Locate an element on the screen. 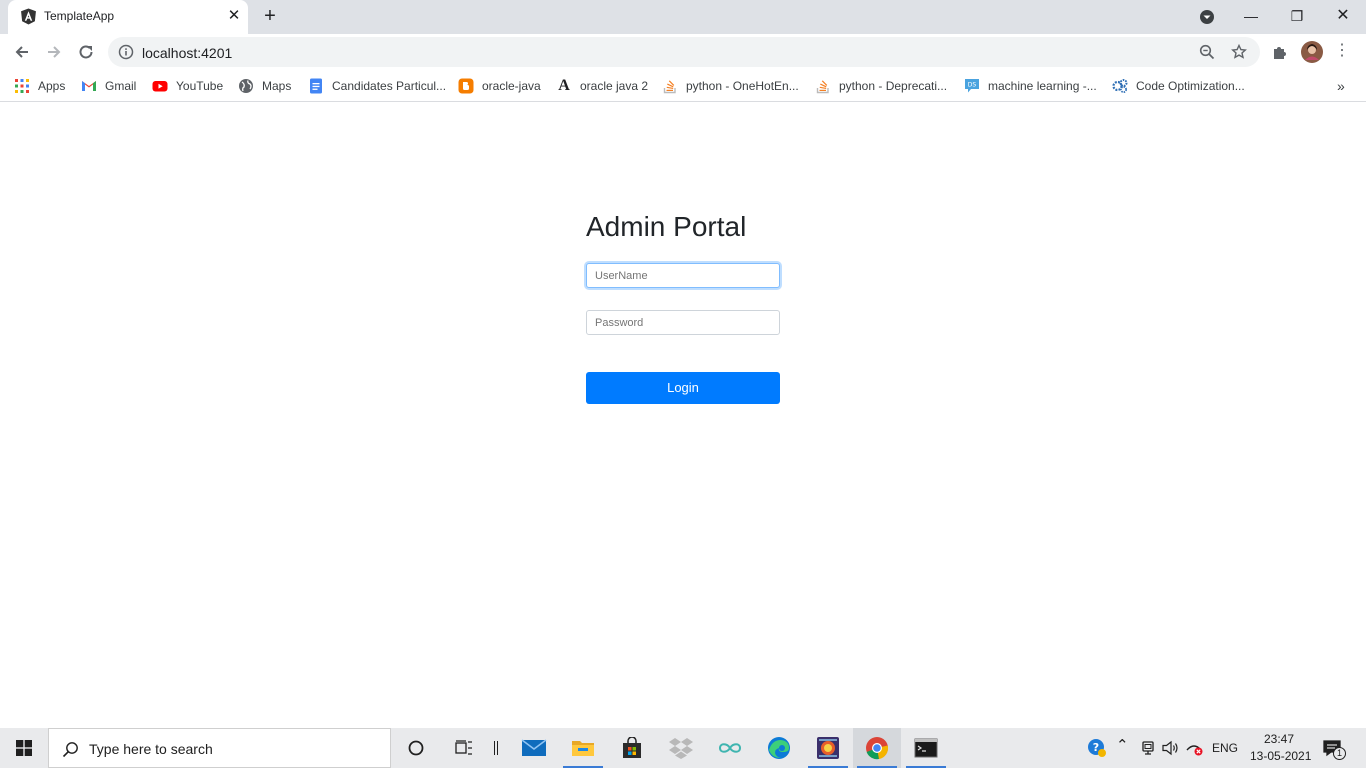 The image size is (1366, 768). reload-icon is located at coordinates (86, 52).